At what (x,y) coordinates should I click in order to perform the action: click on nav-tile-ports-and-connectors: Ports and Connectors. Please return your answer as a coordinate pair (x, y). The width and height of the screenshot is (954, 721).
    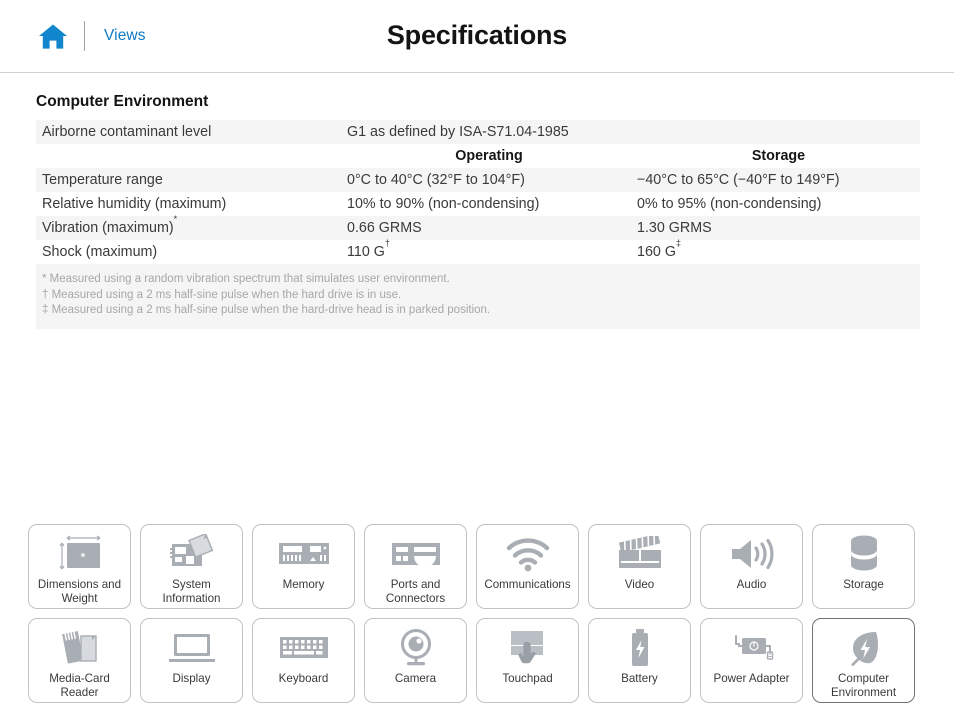
    Looking at the image, I should click on (415, 566).